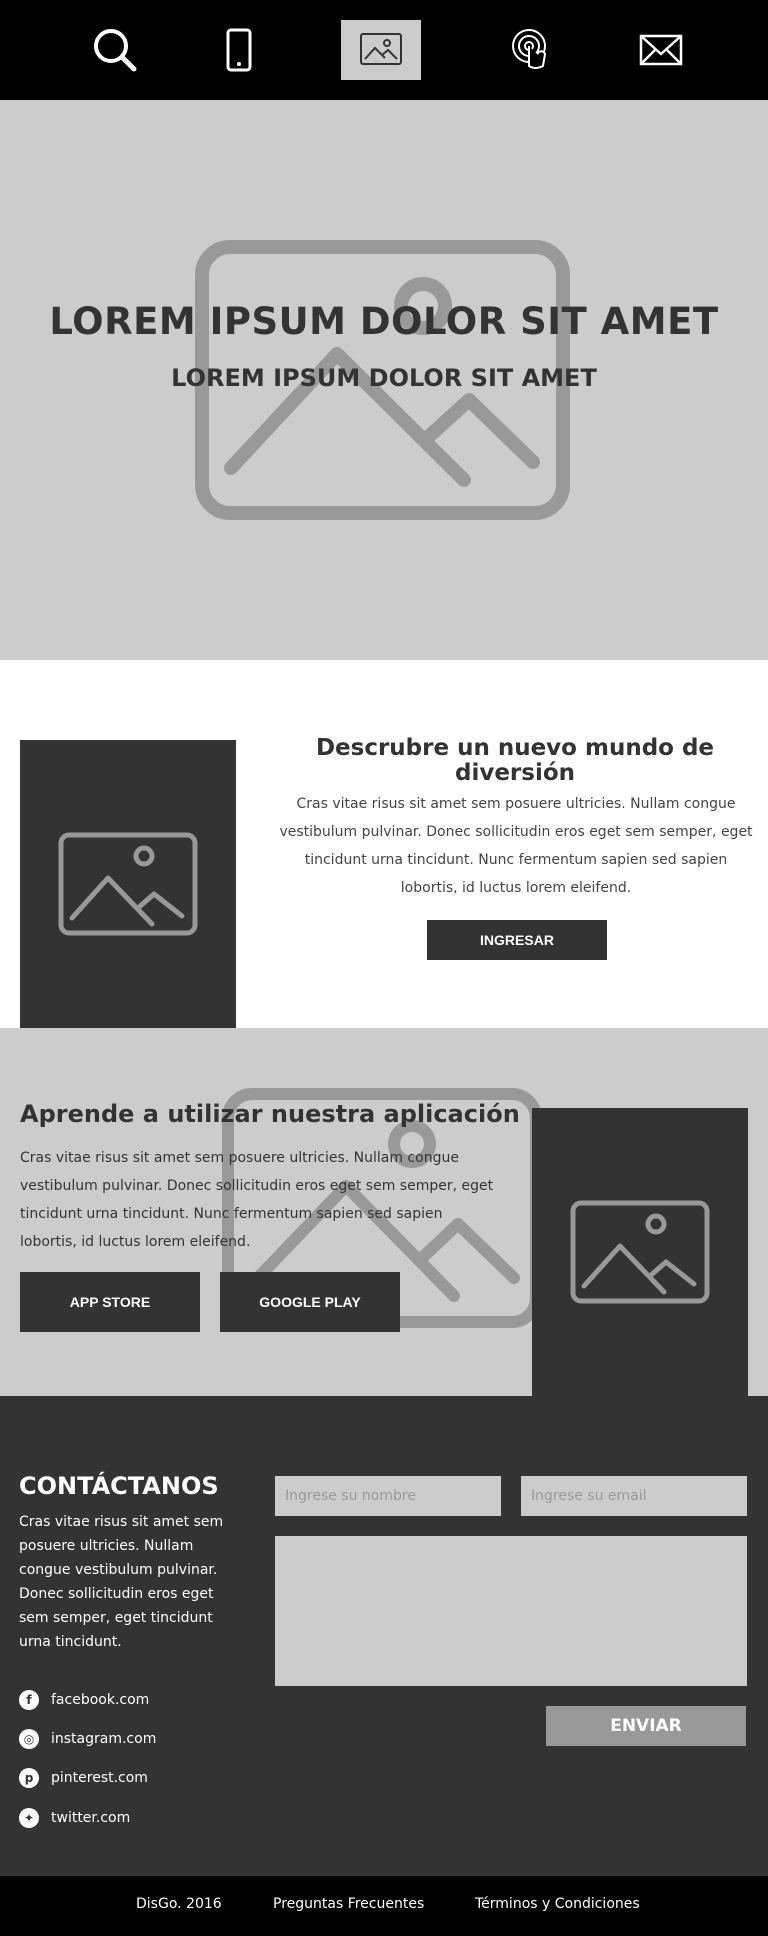 The height and width of the screenshot is (1936, 768). Describe the element at coordinates (557, 1904) in the screenshot. I see `footer-terms-link: Términos y Condiciones` at that location.